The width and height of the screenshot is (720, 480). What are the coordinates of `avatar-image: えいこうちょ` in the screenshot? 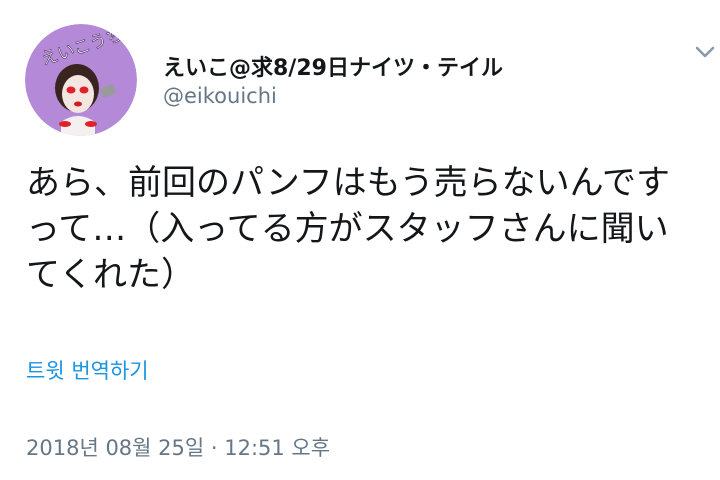 It's located at (81, 80).